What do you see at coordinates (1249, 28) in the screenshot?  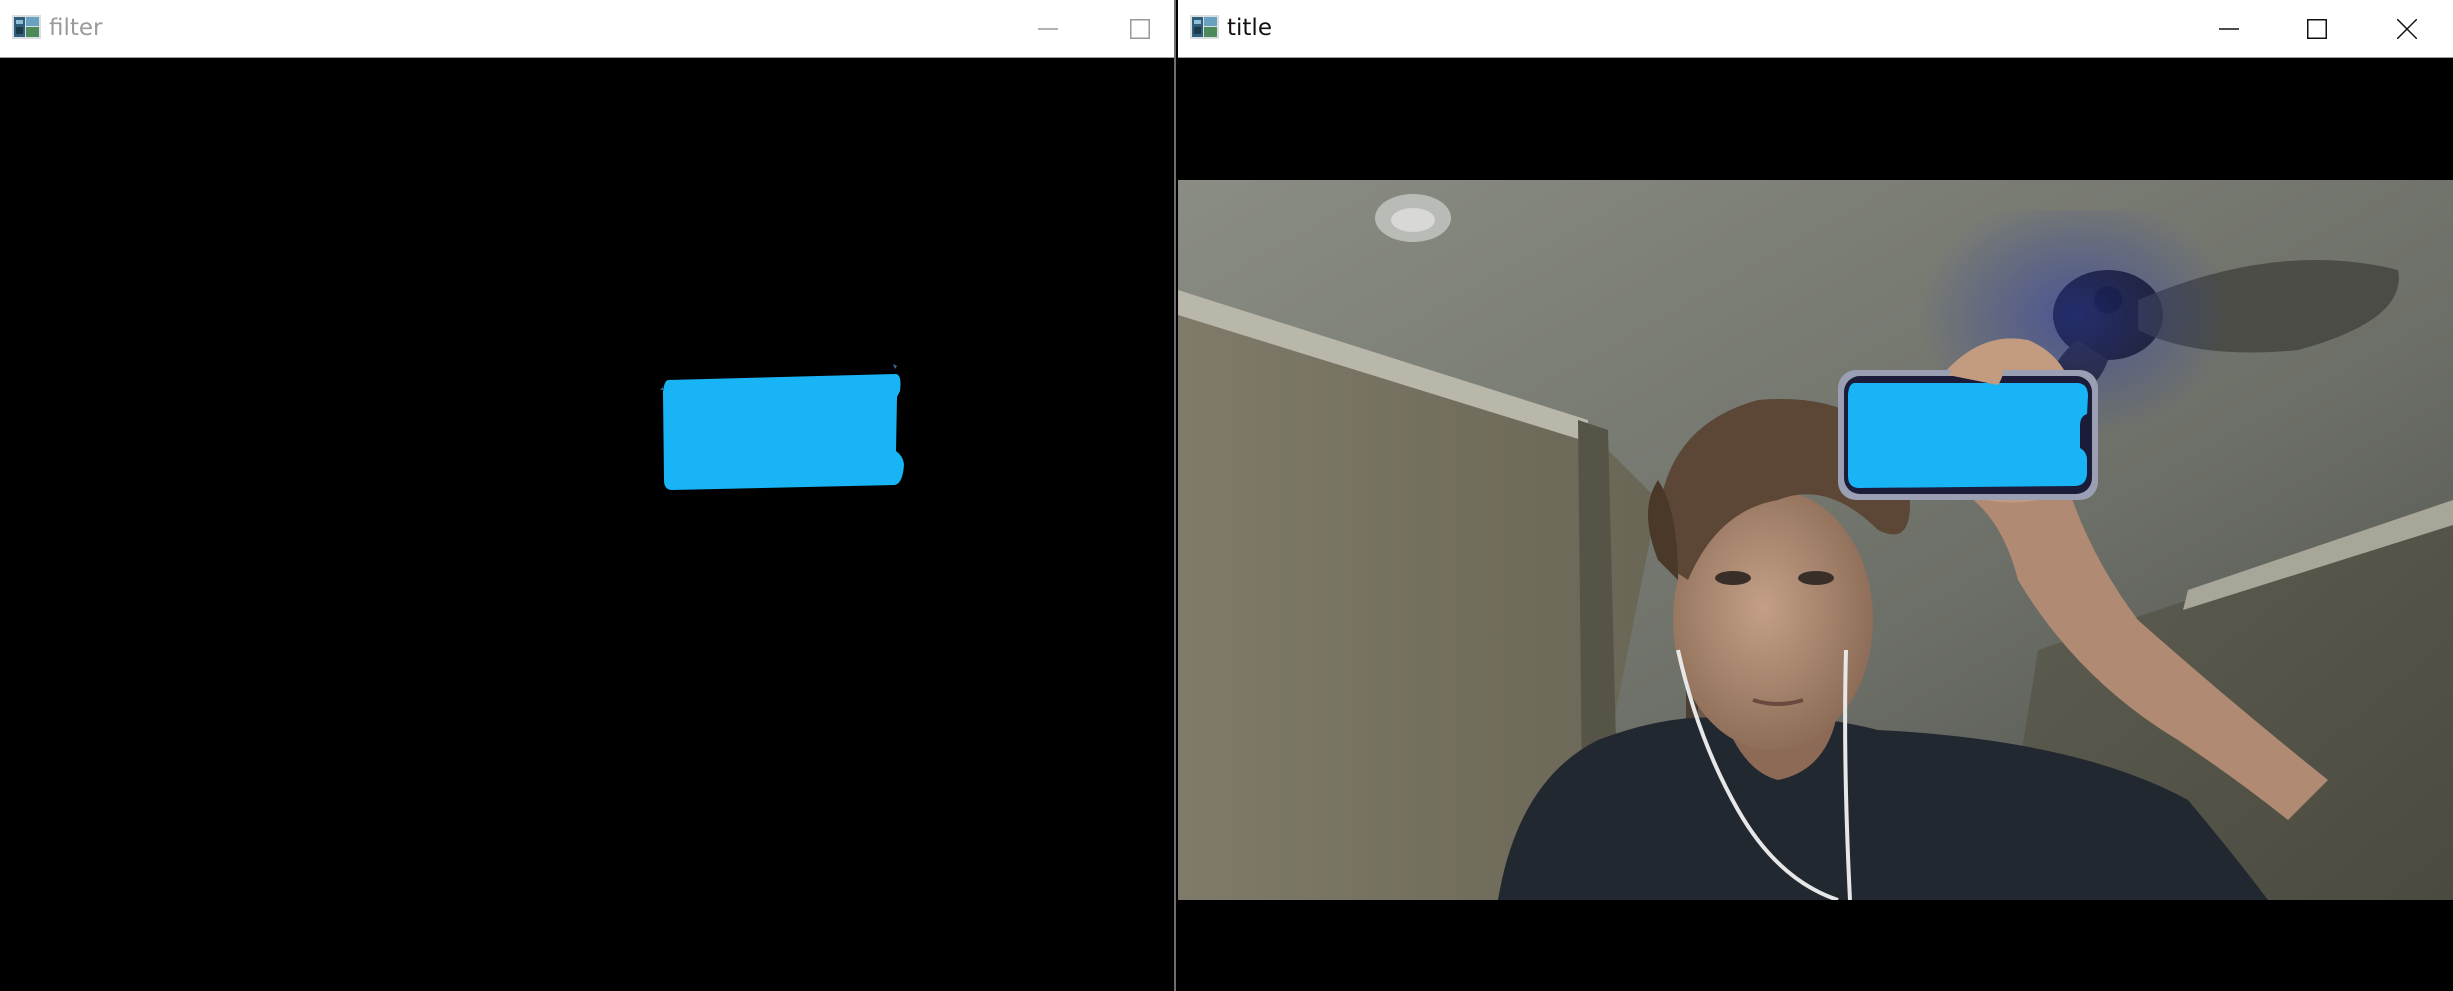 I see `window-title: title` at bounding box center [1249, 28].